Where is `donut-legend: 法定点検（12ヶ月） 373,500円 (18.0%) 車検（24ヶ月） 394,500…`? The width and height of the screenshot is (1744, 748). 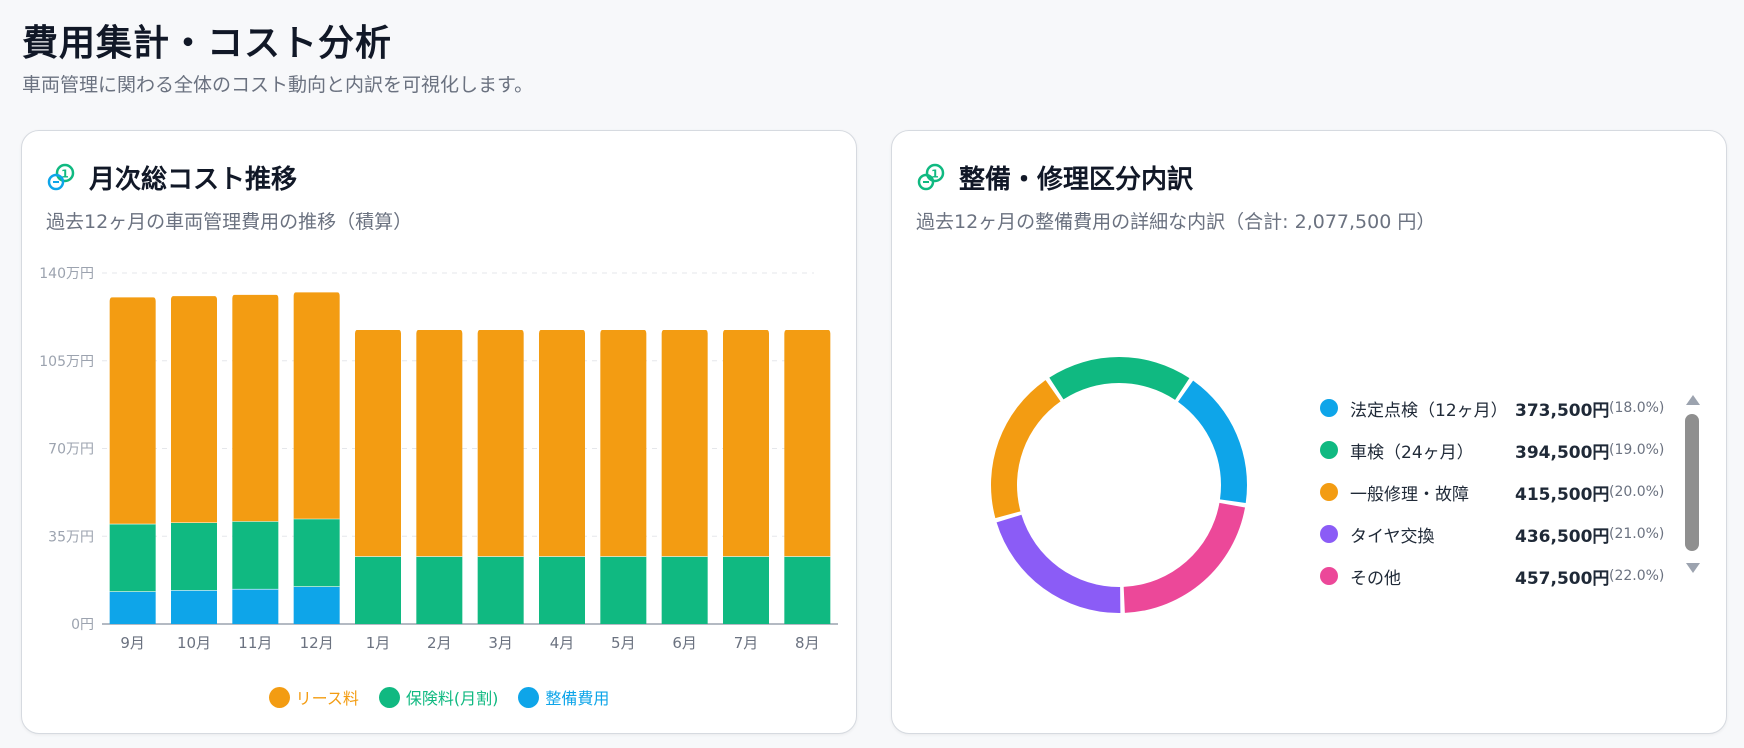 donut-legend: 法定点検（12ヶ月） 373,500円 (18.0%) 車検（24ヶ月） 394,500… is located at coordinates (1495, 492).